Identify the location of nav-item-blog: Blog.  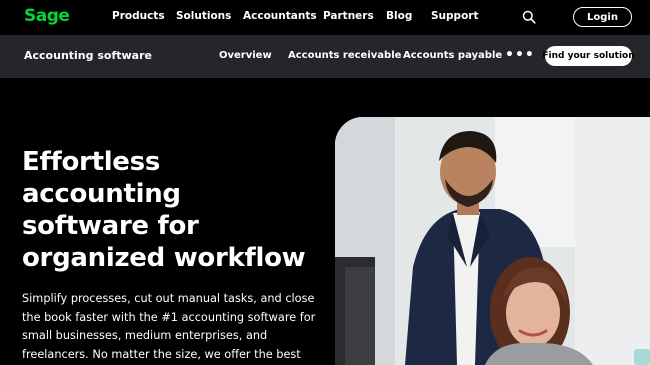
(399, 16).